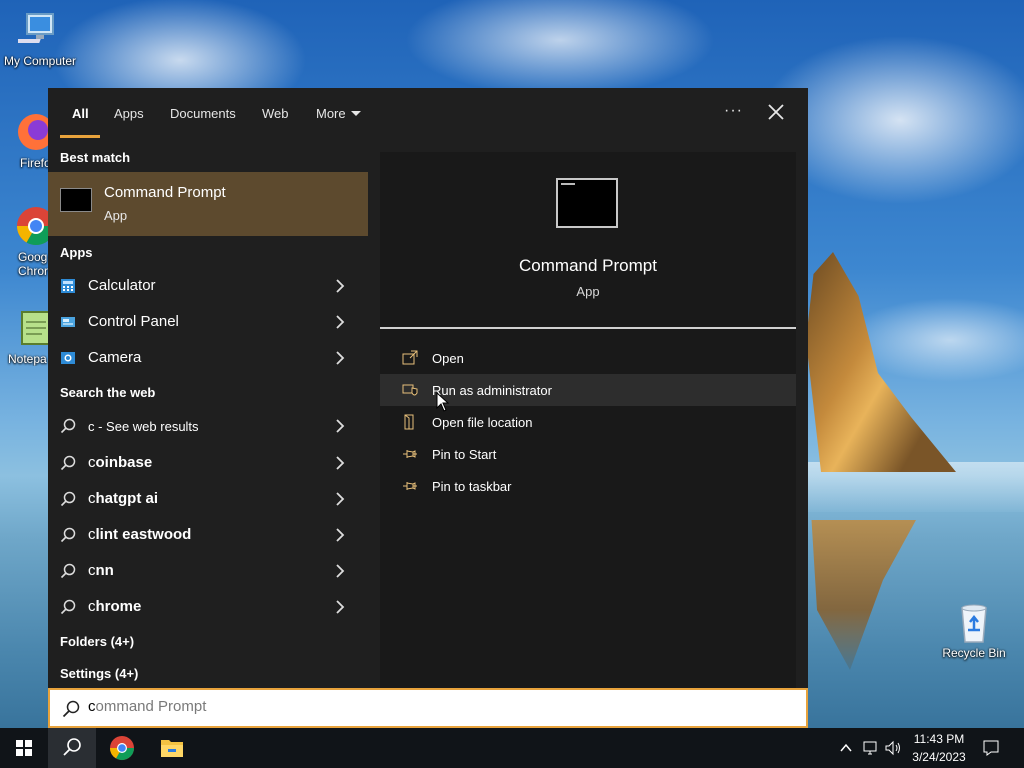 This screenshot has height=768, width=1024. I want to click on best-match-result: Command Prompt App, so click(208, 204).